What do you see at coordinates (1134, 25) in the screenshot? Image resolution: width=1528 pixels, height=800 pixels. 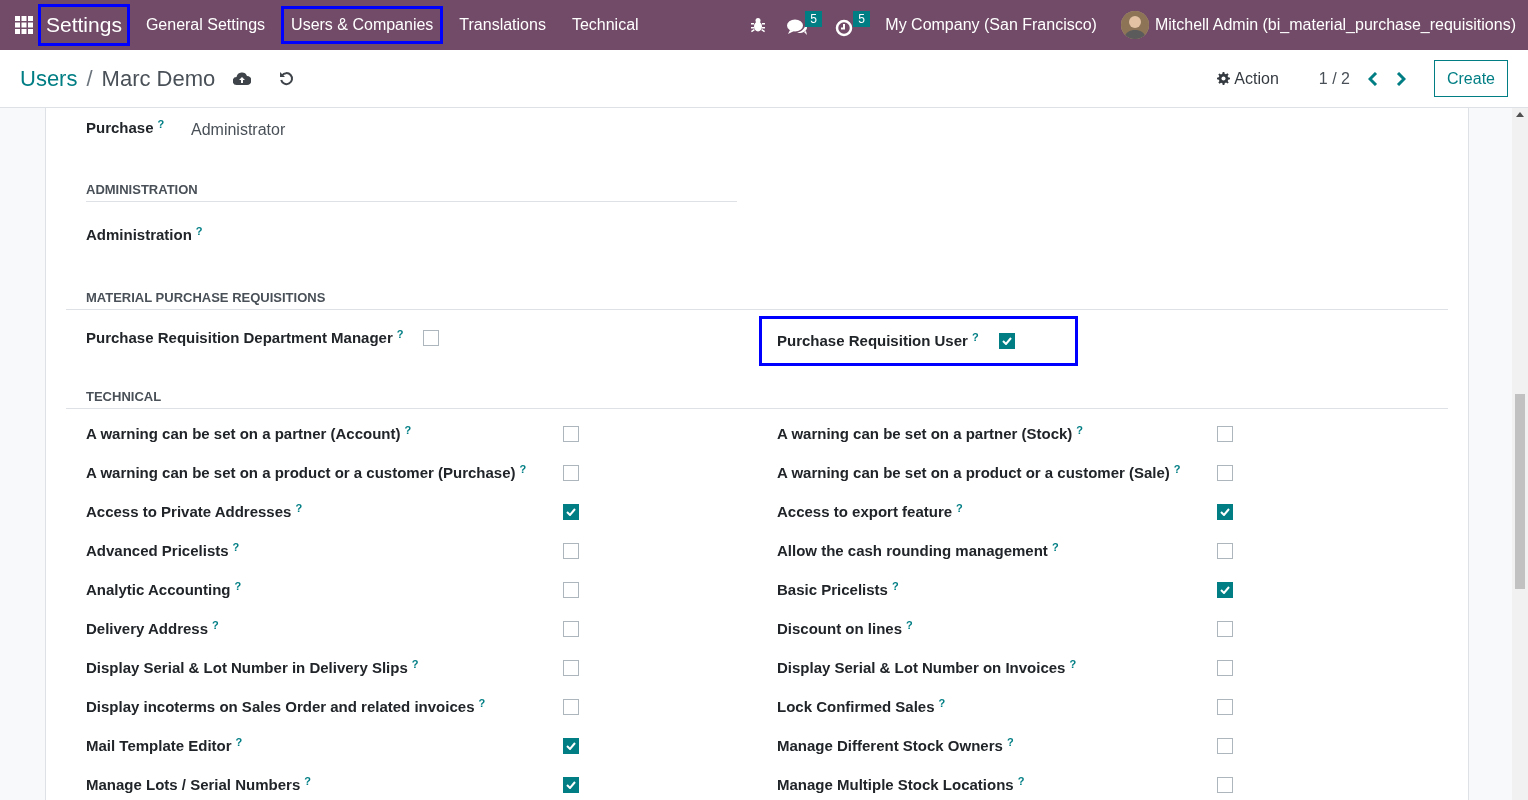 I see `user-avatar` at bounding box center [1134, 25].